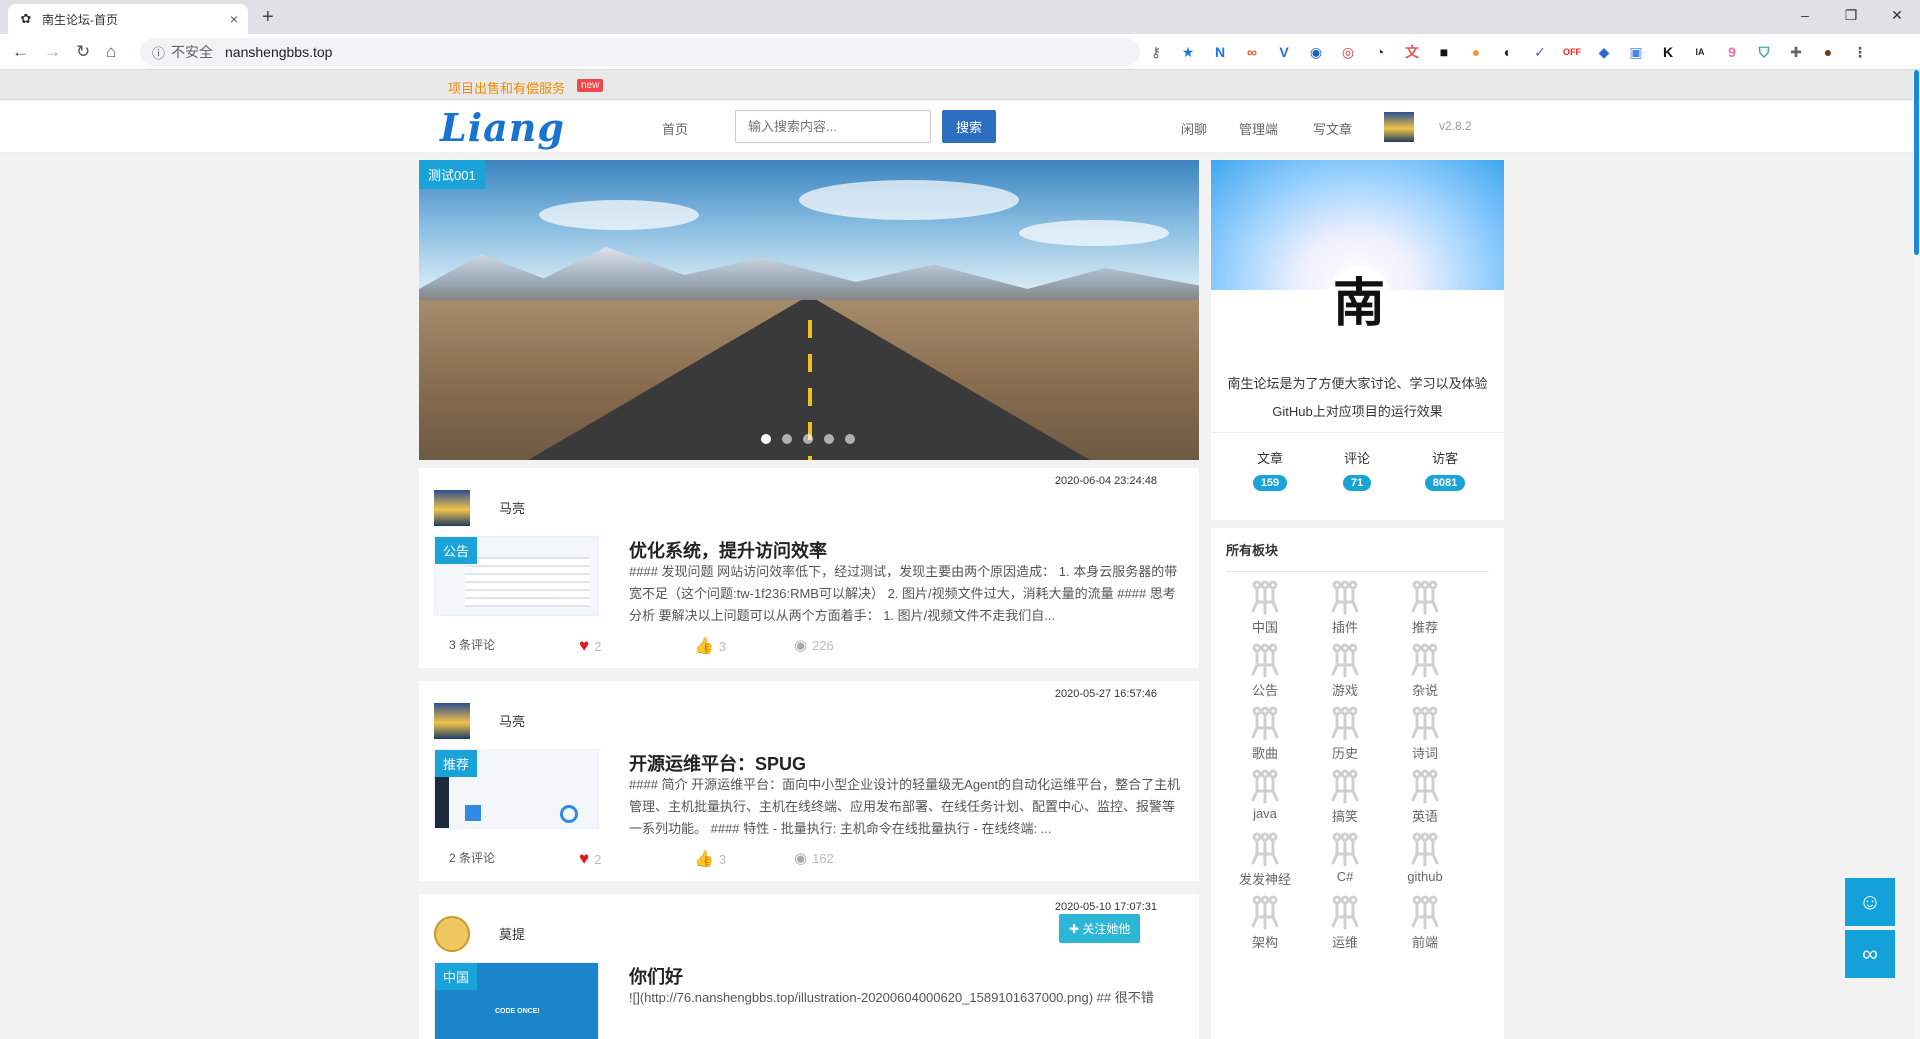 Image resolution: width=1920 pixels, height=1039 pixels. Describe the element at coordinates (1188, 52) in the screenshot. I see `bookmark-star-icon: ★` at that location.